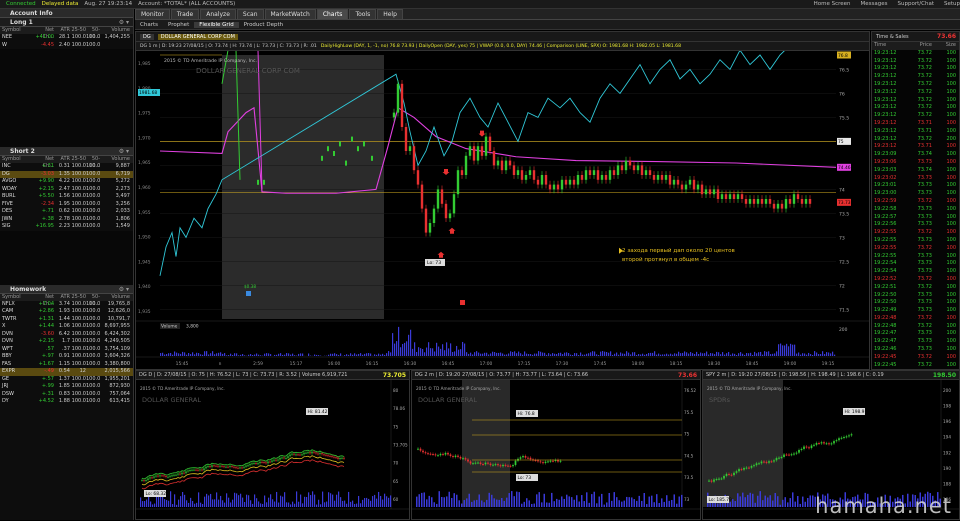 The width and height of the screenshot is (960, 521). I want to click on spx-tag-label: 1981.68, so click(148, 93).